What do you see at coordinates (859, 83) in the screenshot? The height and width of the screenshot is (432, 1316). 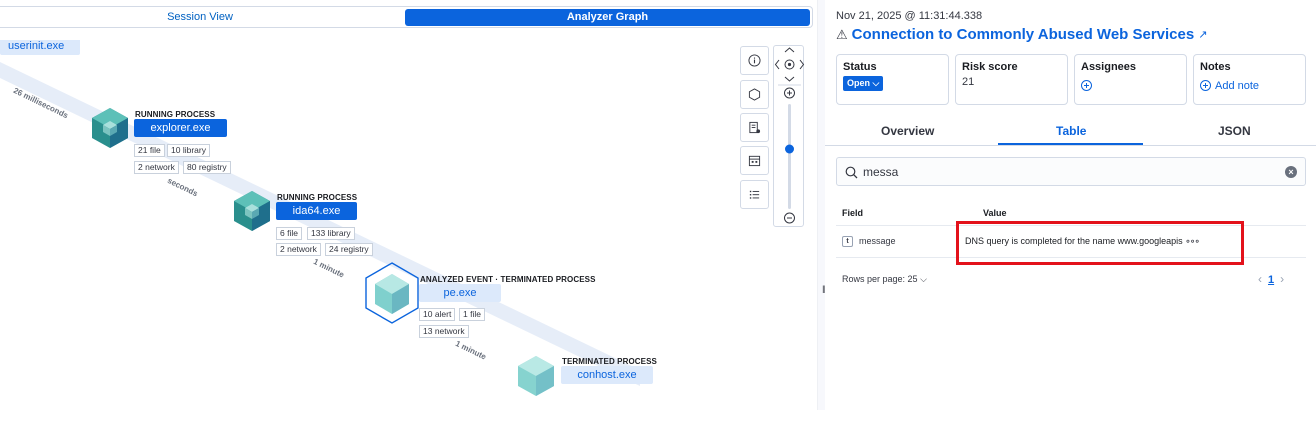 I see `status-value: Open` at bounding box center [859, 83].